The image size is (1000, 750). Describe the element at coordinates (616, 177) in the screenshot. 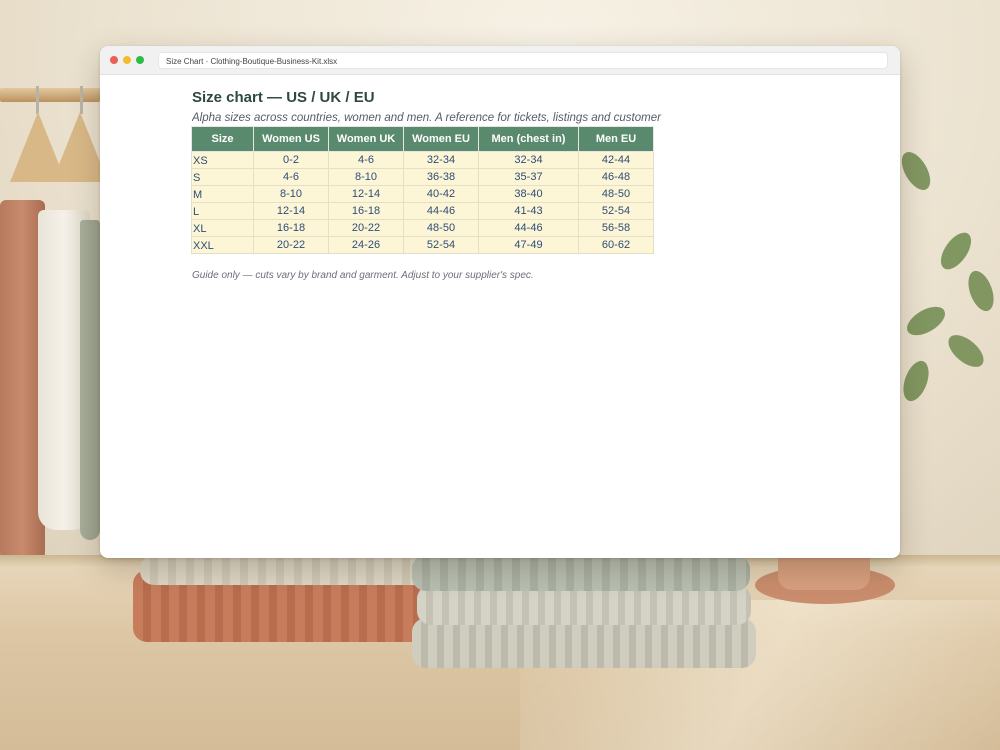

I see `table-cell: 46-48` at that location.